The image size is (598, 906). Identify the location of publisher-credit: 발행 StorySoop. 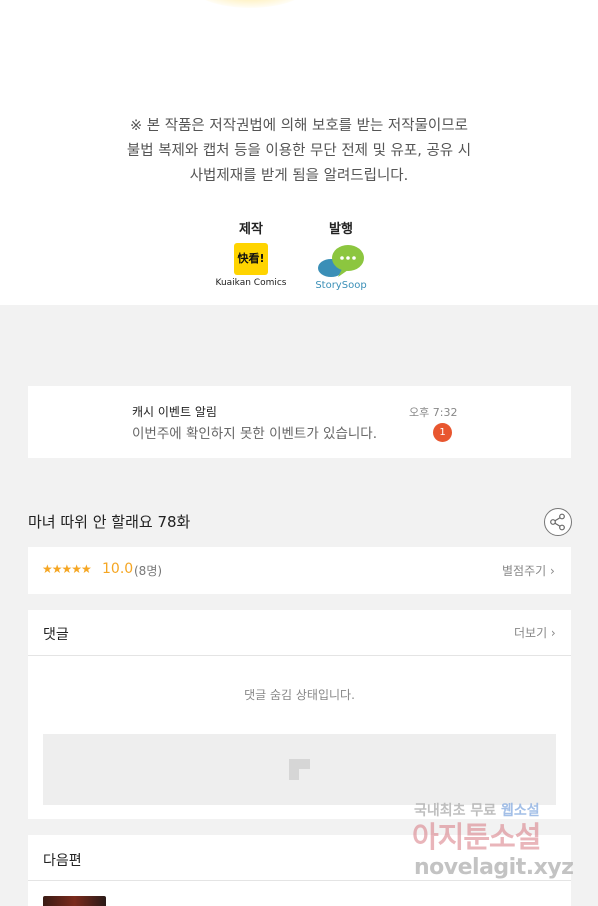
(341, 254).